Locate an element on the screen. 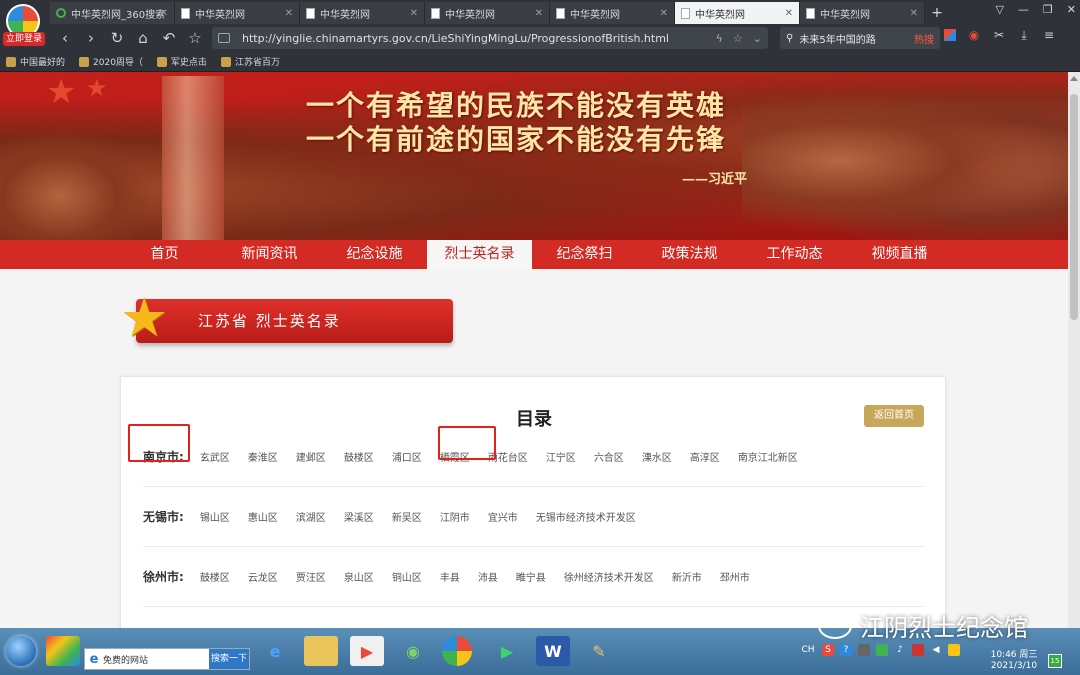 This screenshot has width=1080, height=675. district-link: 惠山区 is located at coordinates (263, 516).